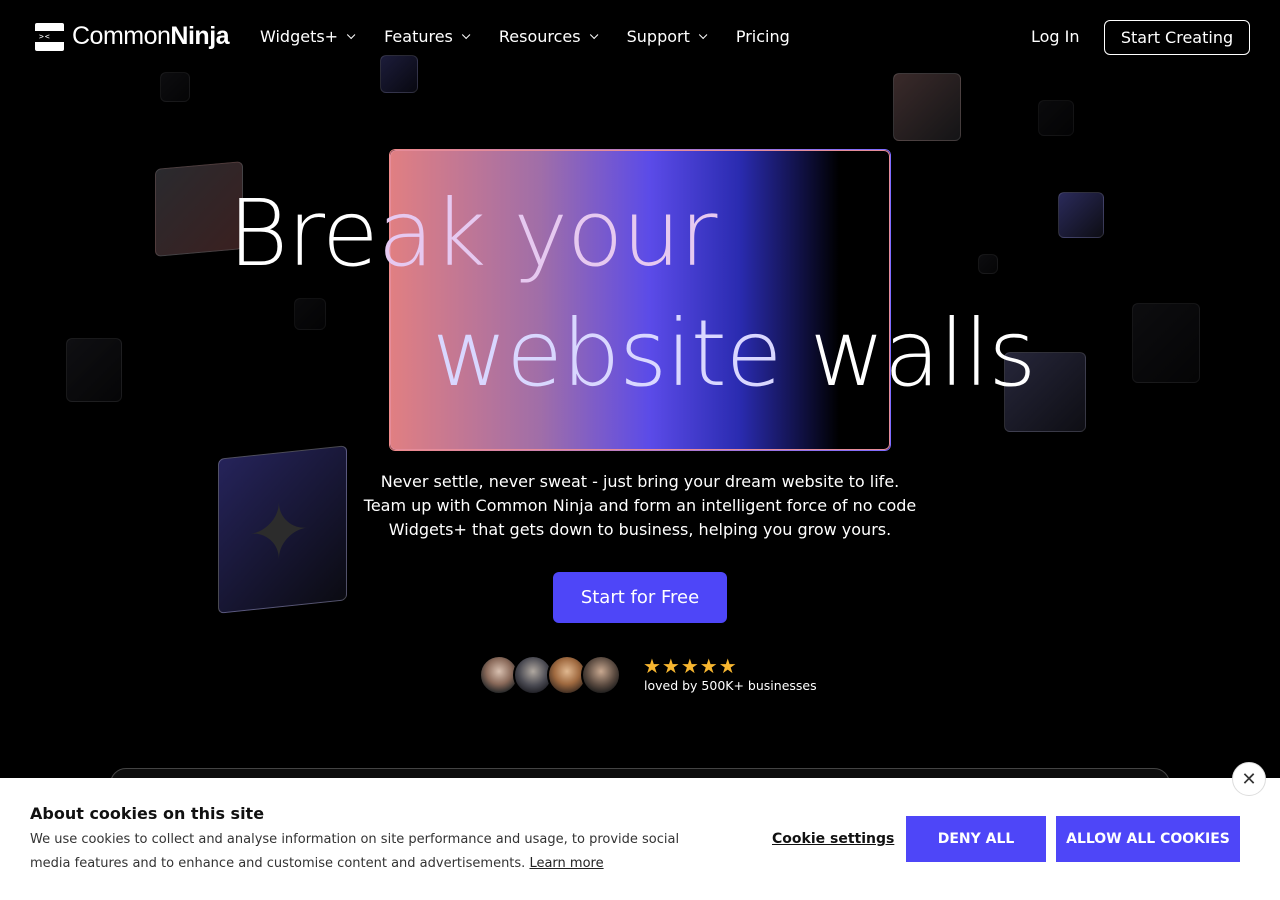 This screenshot has height=900, width=1280. I want to click on learn-more-link: Learn more, so click(566, 863).